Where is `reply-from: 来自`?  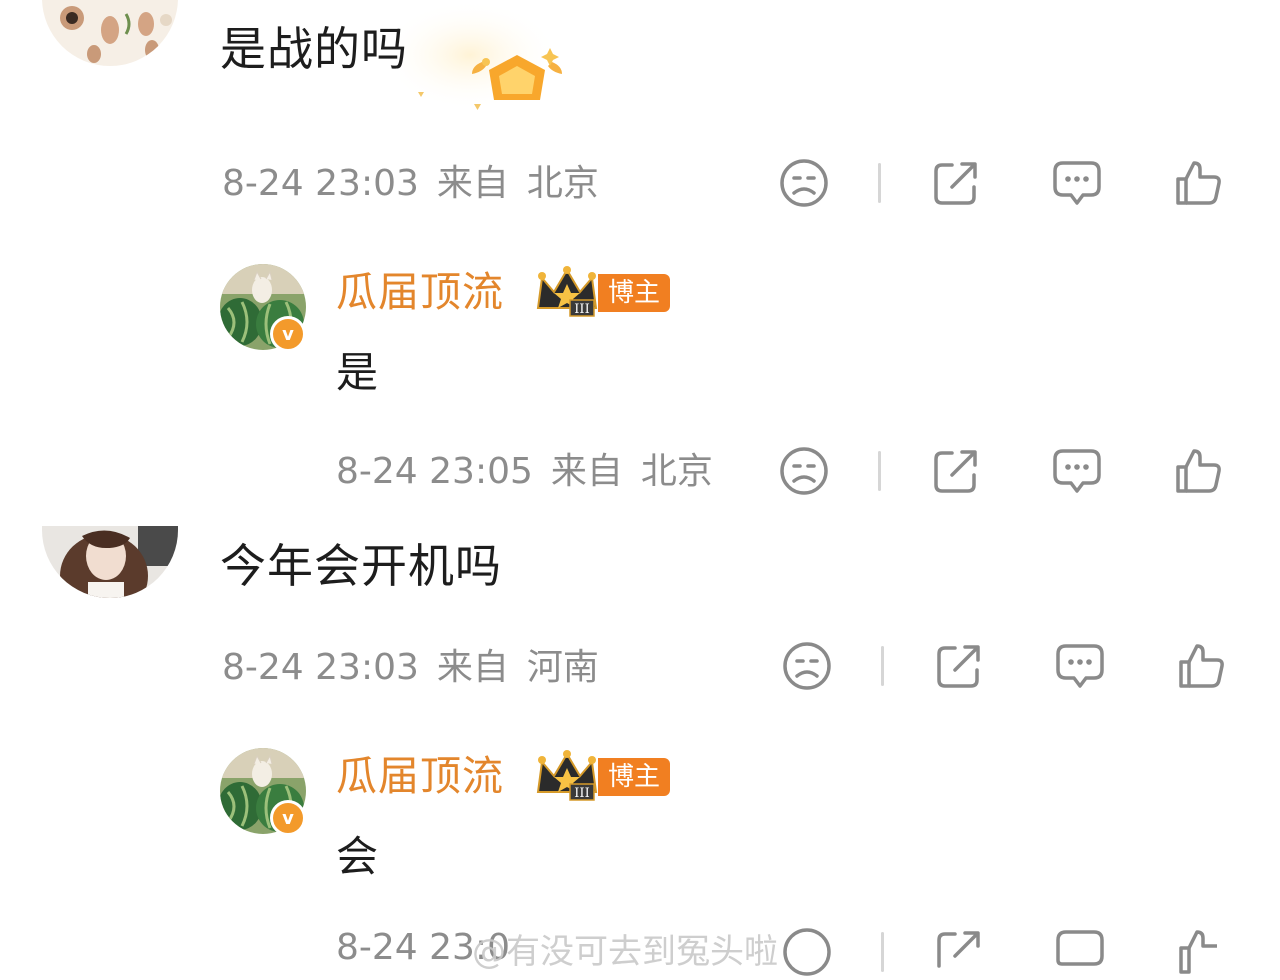 reply-from: 来自 is located at coordinates (586, 471).